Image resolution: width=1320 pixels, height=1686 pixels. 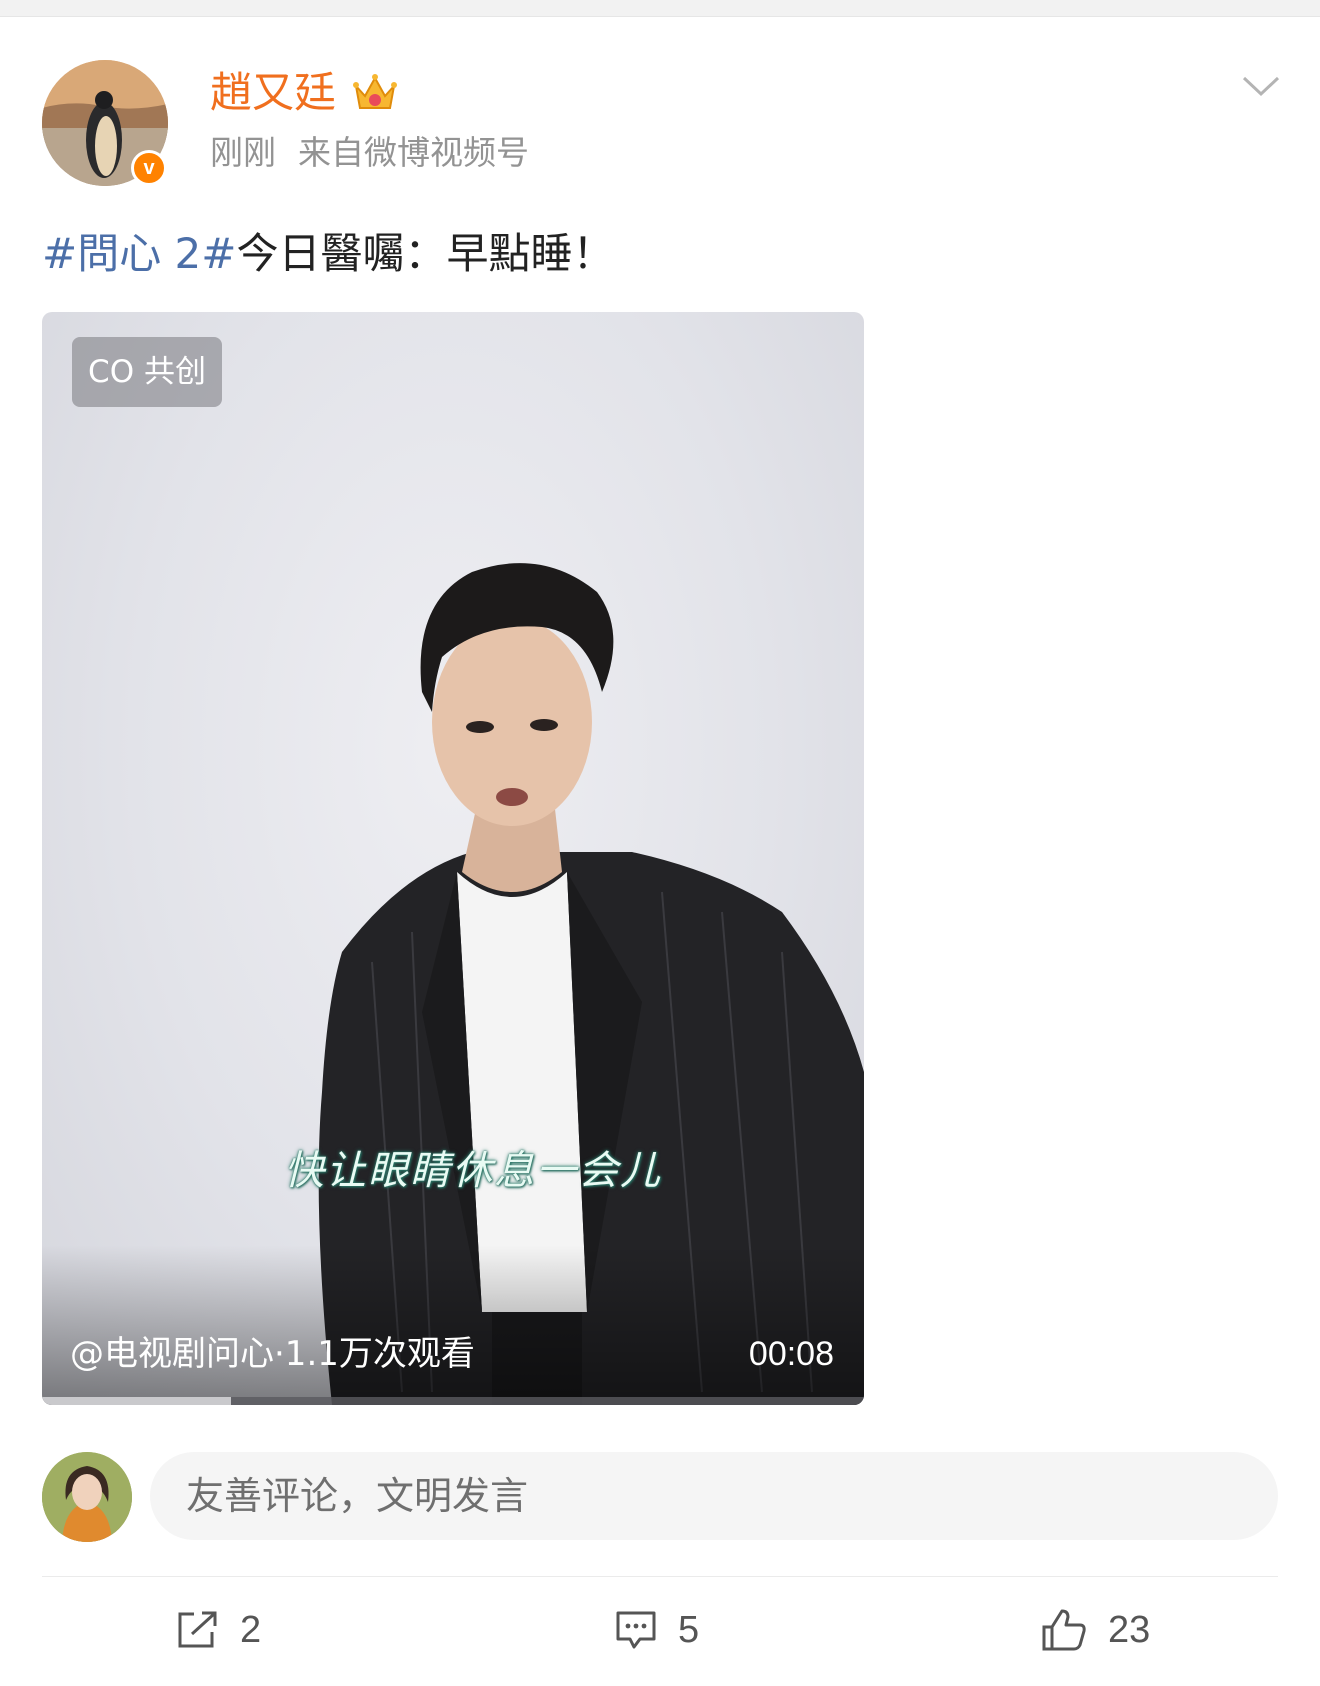 I want to click on video-bottom-shade, so click(x=453, y=1325).